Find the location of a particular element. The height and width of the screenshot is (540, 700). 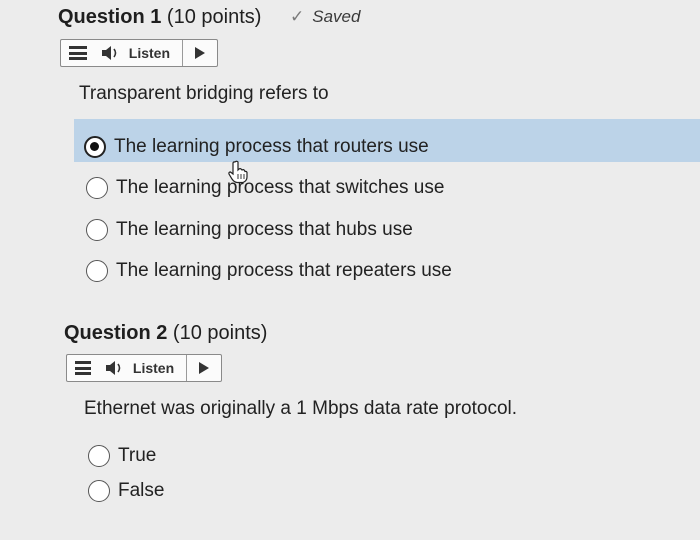

option-switches: The learning process that switches use is located at coordinates (265, 188).